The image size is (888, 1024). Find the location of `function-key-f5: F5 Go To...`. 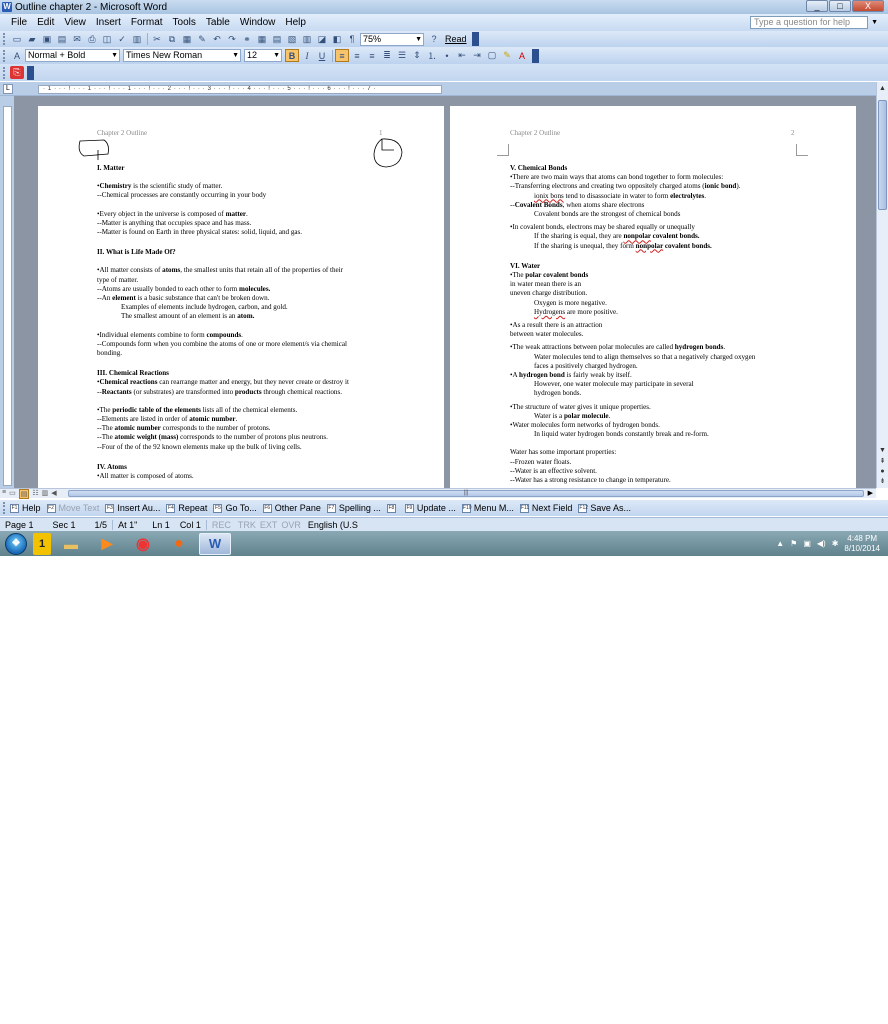

function-key-f5: F5 Go To... is located at coordinates (235, 508).